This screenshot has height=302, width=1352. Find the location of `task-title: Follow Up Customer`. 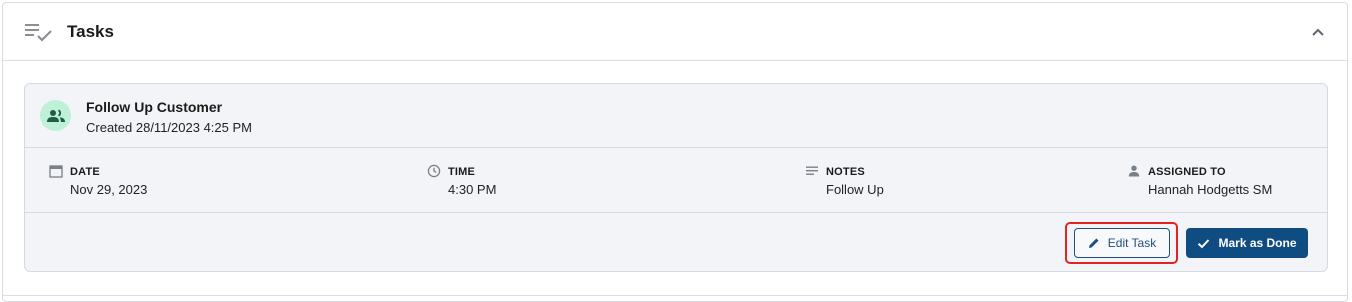

task-title: Follow Up Customer is located at coordinates (154, 107).